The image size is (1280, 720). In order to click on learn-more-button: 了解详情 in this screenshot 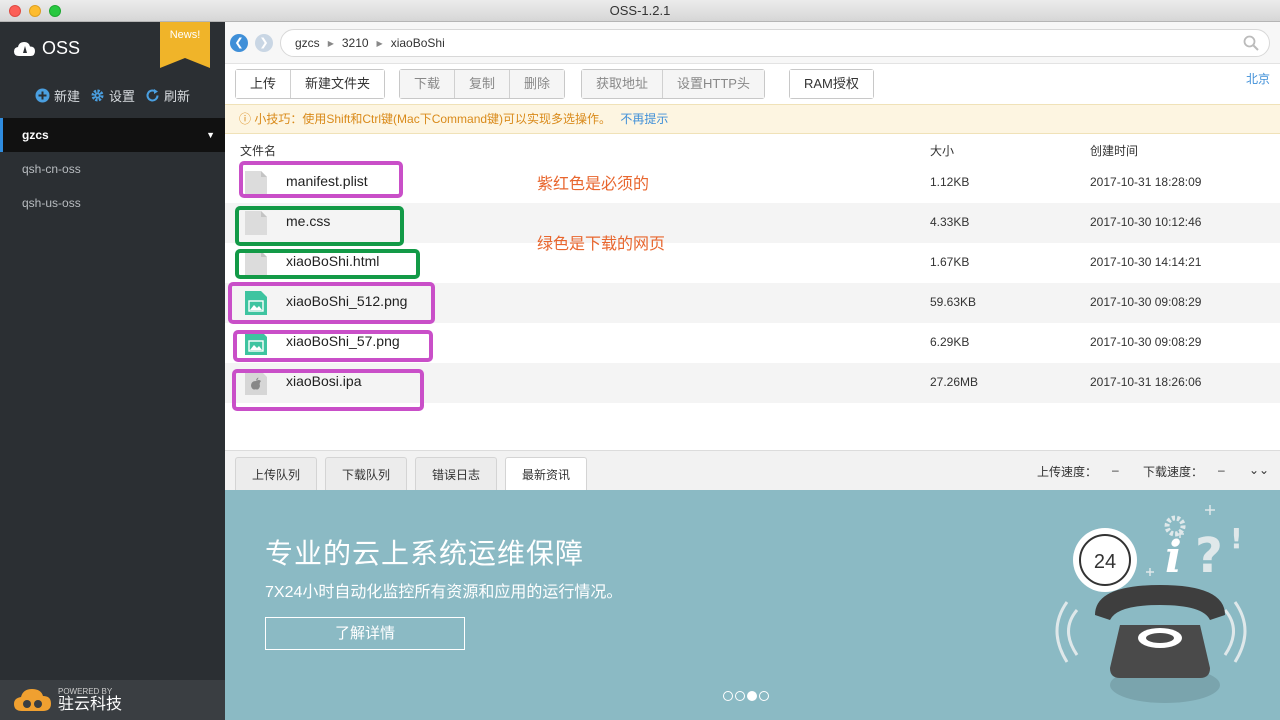, I will do `click(365, 633)`.